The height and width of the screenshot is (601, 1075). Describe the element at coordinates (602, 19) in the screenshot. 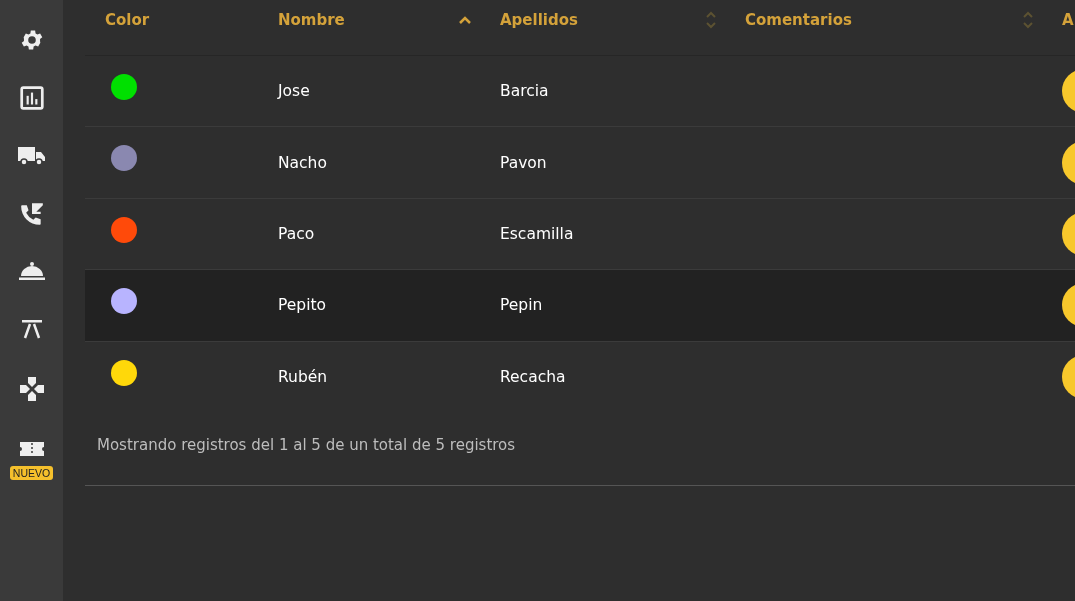

I see `column-header: Apellidos` at that location.